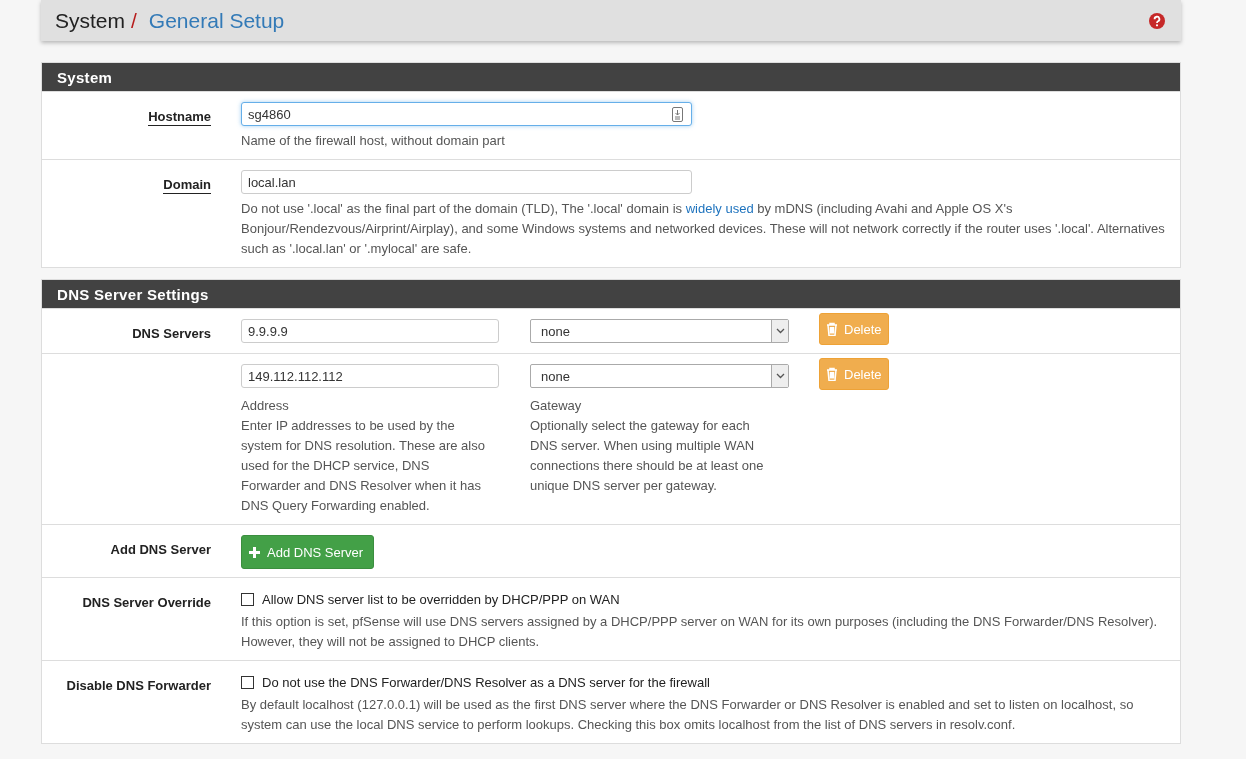  Describe the element at coordinates (160, 549) in the screenshot. I see `field-label: Add DNS Server` at that location.